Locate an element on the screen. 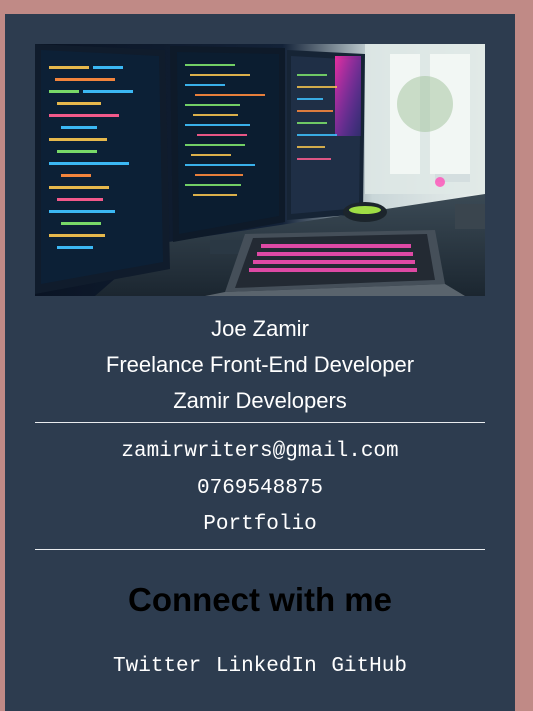 This screenshot has height=711, width=533. connect-heading: Connect with me is located at coordinates (260, 599).